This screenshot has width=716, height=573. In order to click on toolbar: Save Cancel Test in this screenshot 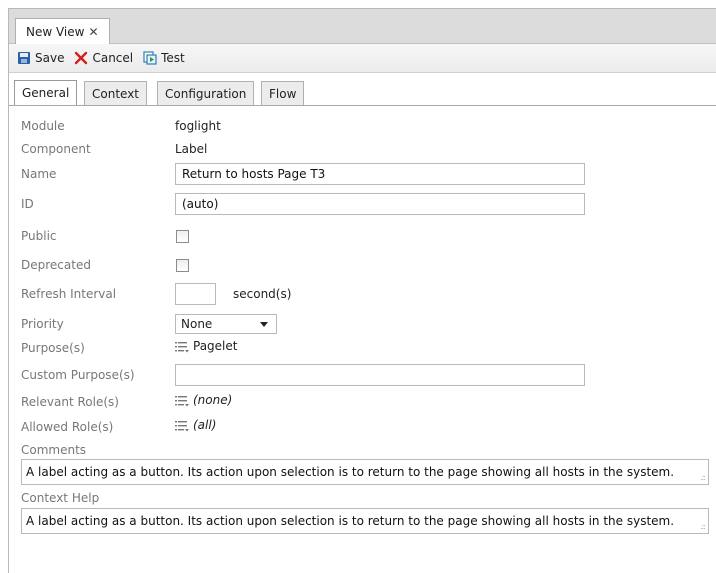, I will do `click(362, 58)`.